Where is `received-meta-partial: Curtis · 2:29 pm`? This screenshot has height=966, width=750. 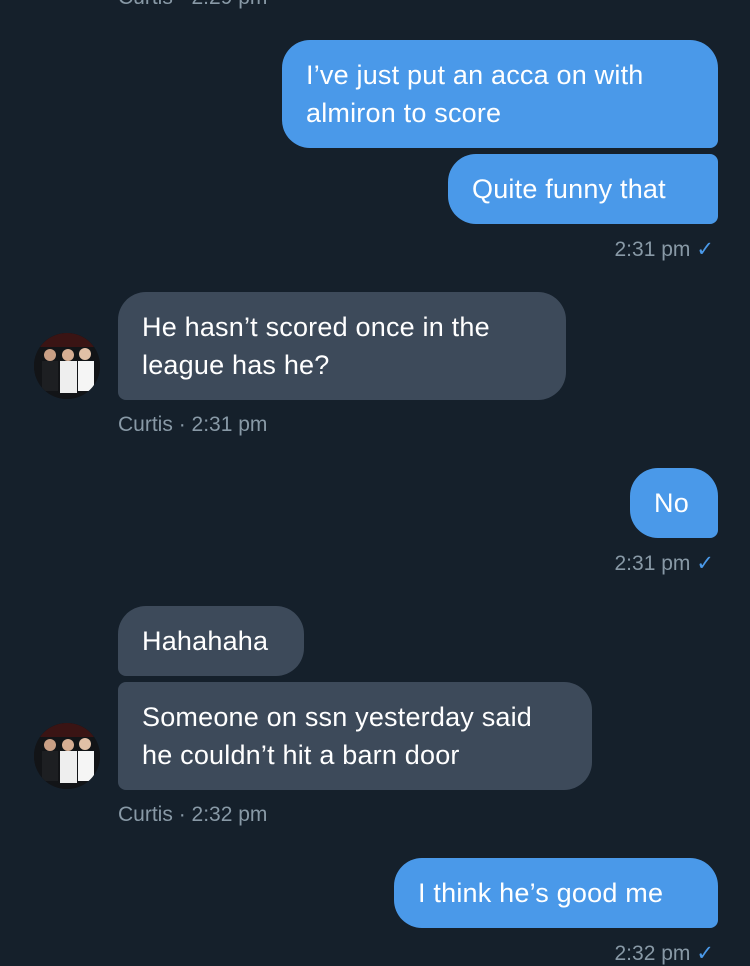
received-meta-partial: Curtis · 2:29 pm is located at coordinates (192, 5).